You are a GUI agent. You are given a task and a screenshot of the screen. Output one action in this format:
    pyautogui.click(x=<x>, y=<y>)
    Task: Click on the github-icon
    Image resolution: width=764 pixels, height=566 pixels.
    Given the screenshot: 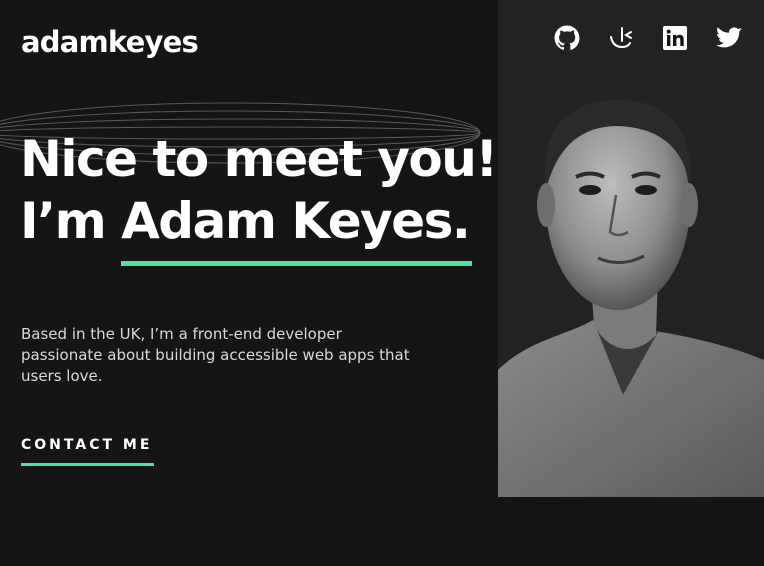 What is the action you would take?
    pyautogui.click(x=567, y=37)
    